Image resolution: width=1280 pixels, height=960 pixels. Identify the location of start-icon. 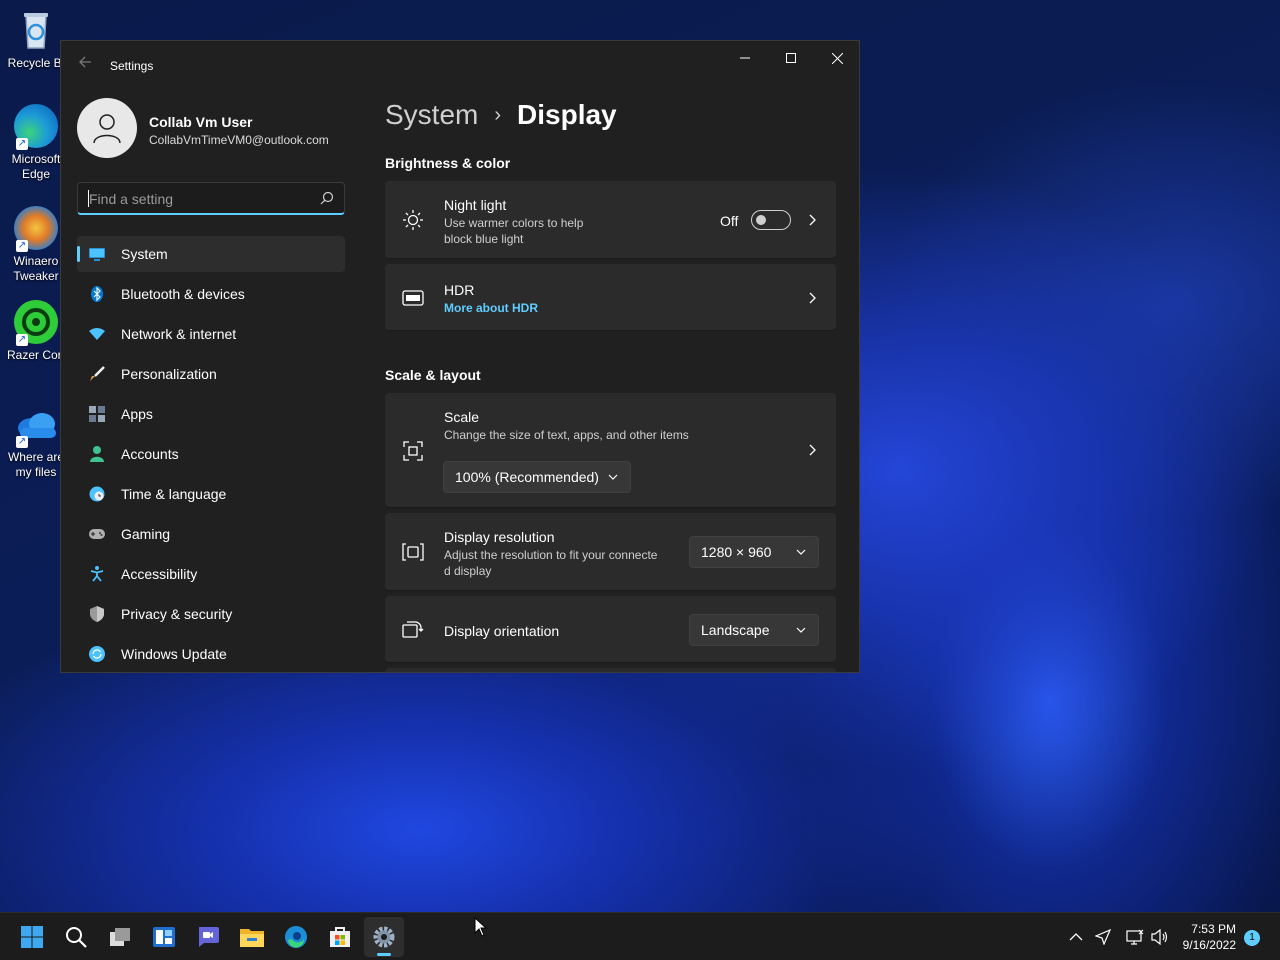
(32, 937).